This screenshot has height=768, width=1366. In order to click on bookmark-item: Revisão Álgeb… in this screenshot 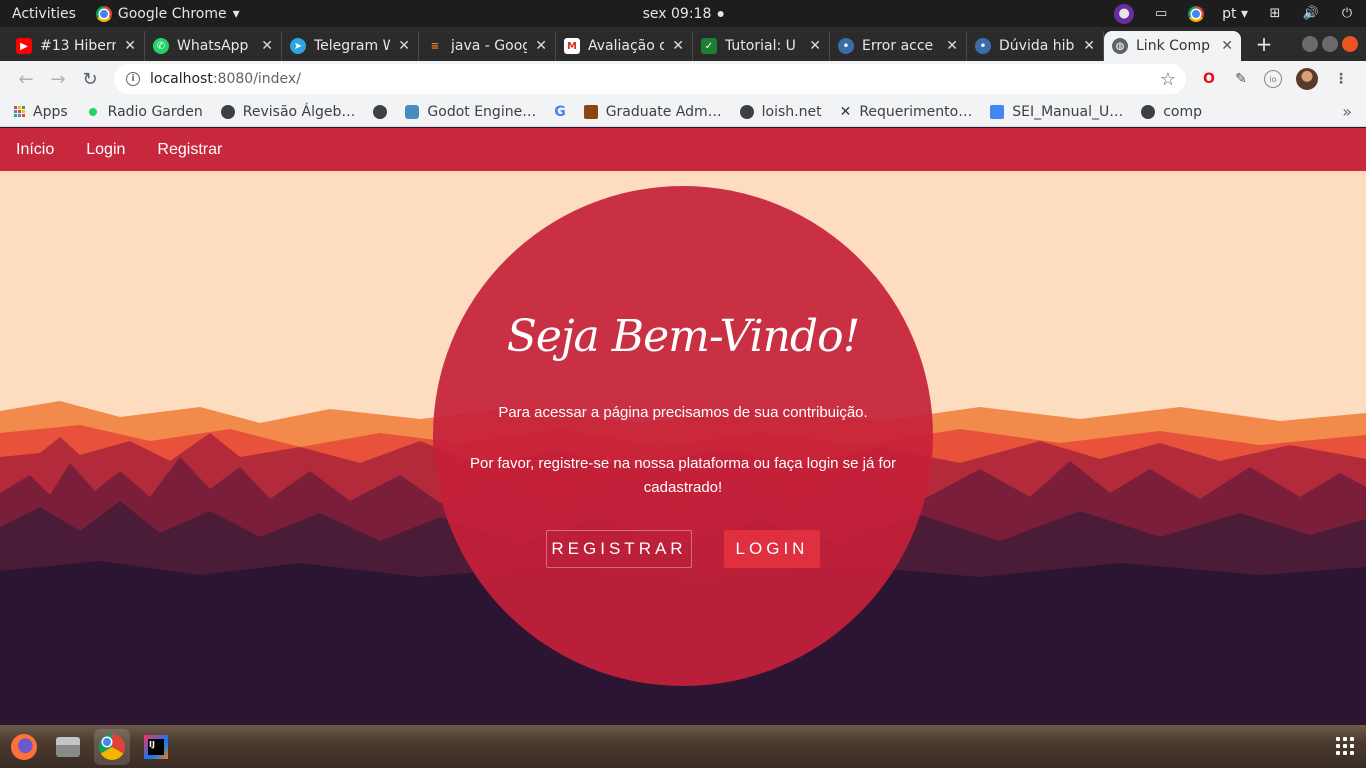, I will do `click(287, 112)`.